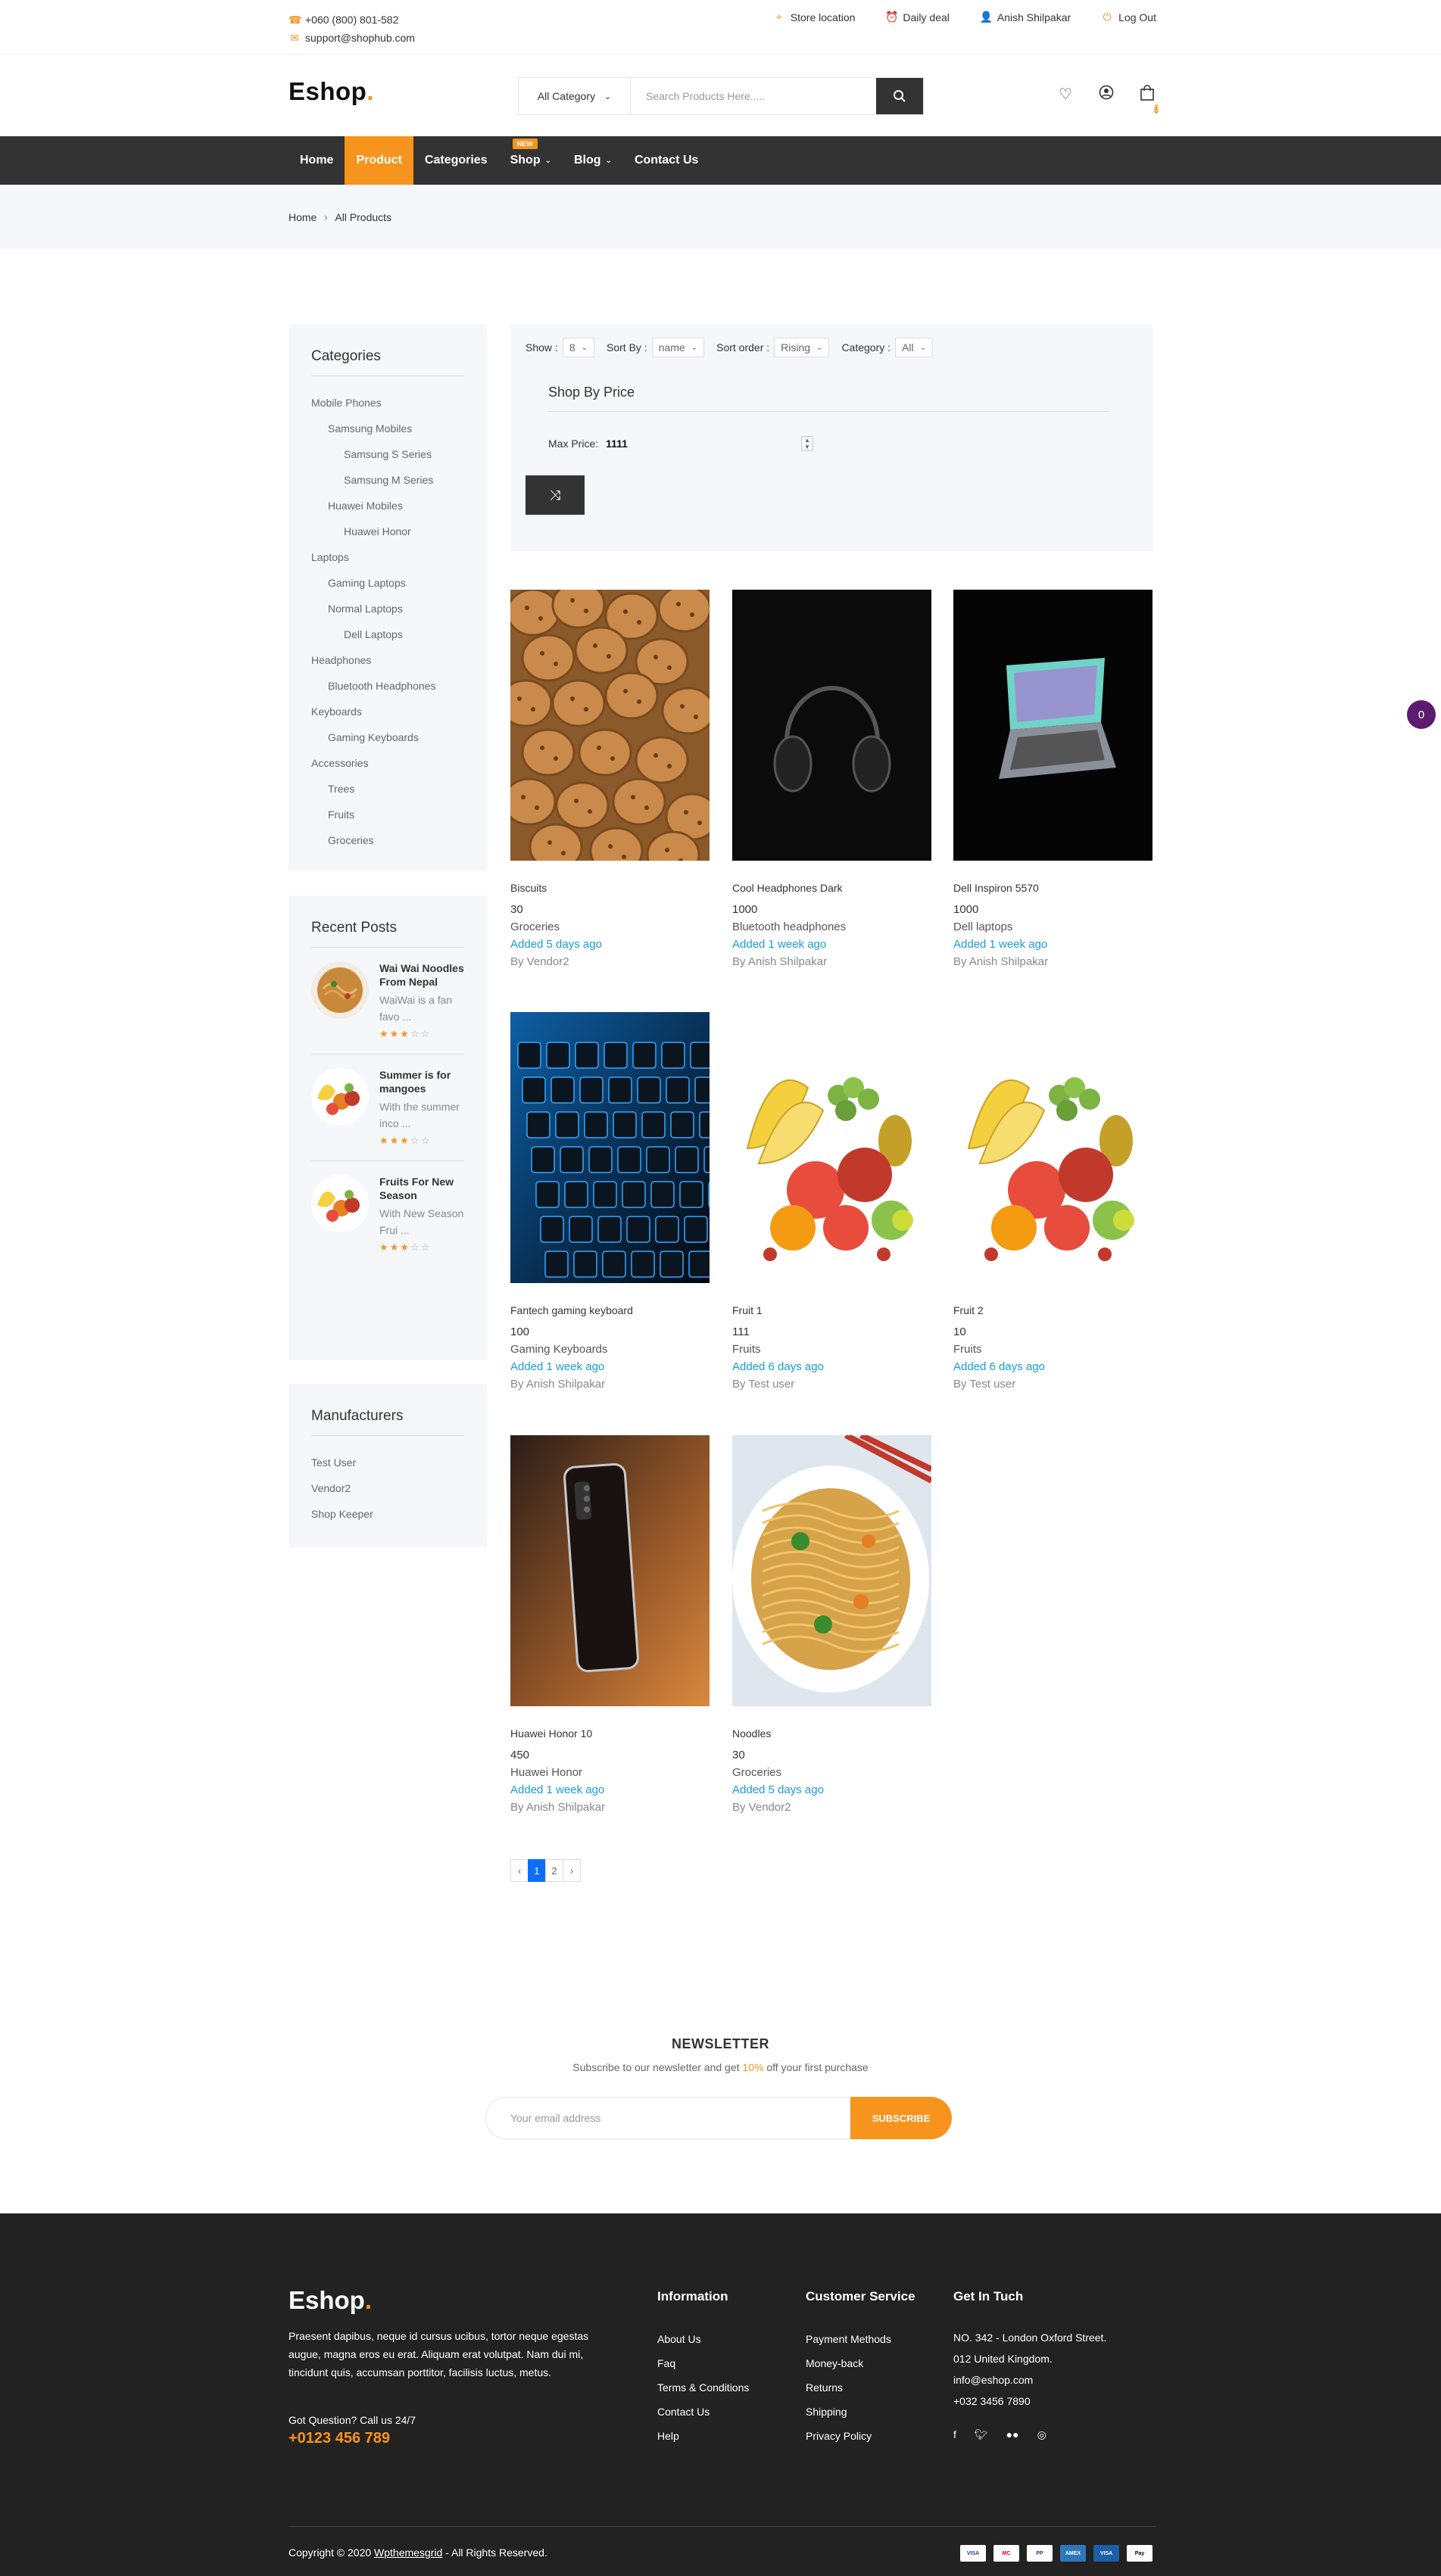  Describe the element at coordinates (1422, 714) in the screenshot. I see `floating-cart-badge: 0` at that location.